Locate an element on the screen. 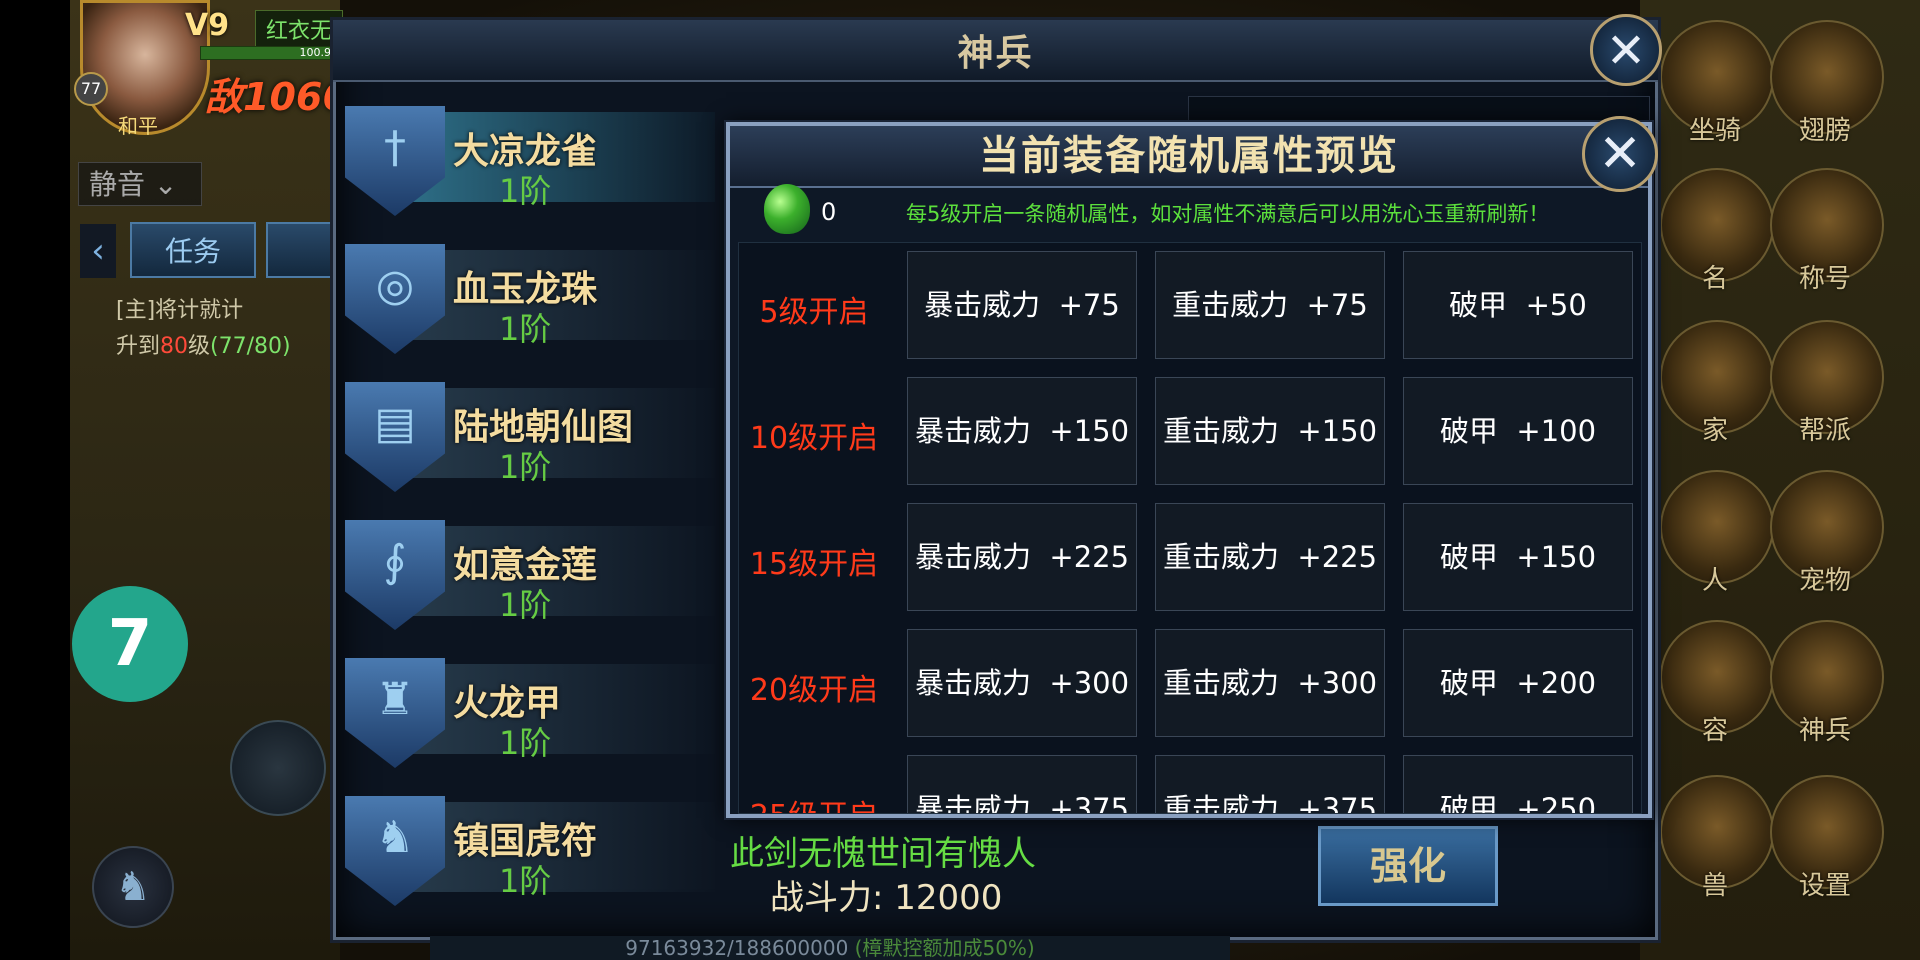 Image resolution: width=1920 pixels, height=960 pixels. weapon-list-item: † 大凉龙雀 1阶 is located at coordinates (535, 161).